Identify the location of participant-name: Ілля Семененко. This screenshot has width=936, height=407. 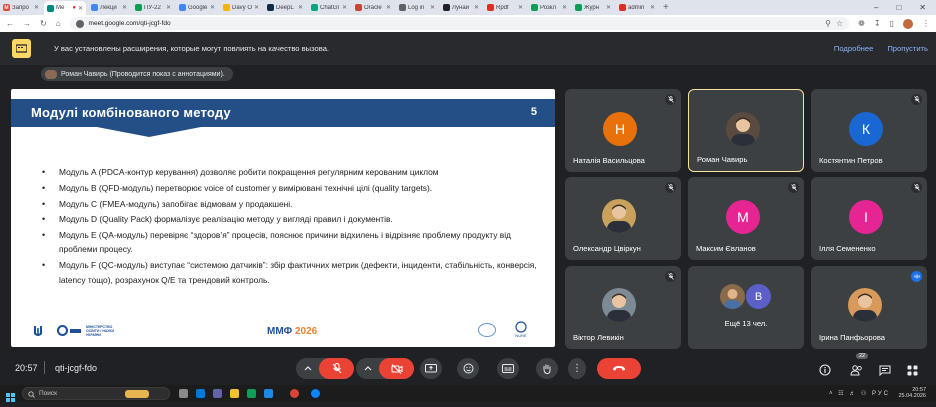
(847, 248).